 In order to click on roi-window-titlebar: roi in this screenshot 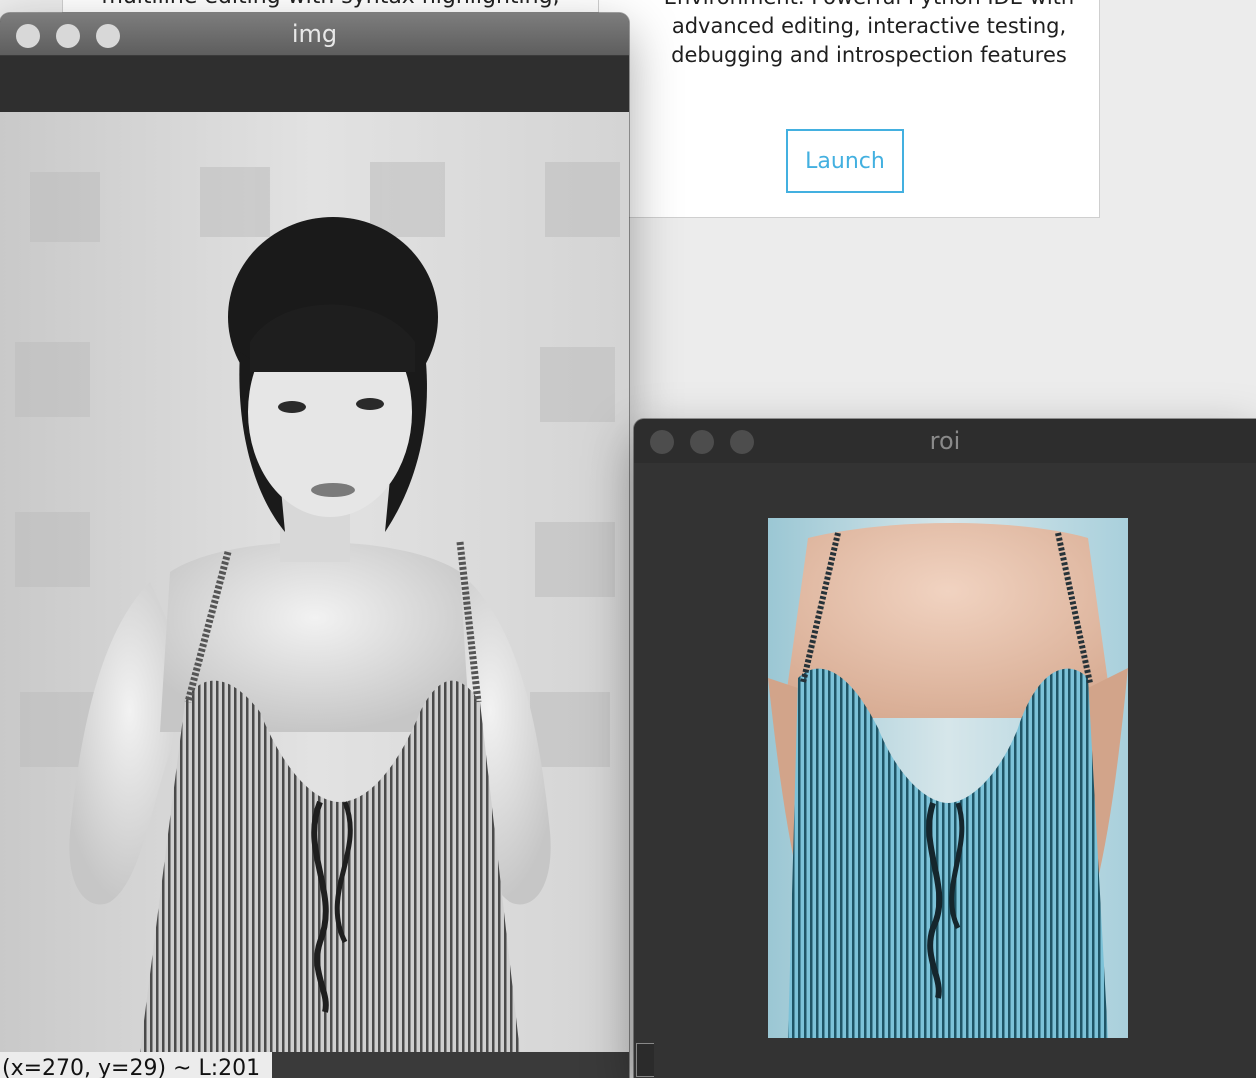, I will do `click(945, 441)`.